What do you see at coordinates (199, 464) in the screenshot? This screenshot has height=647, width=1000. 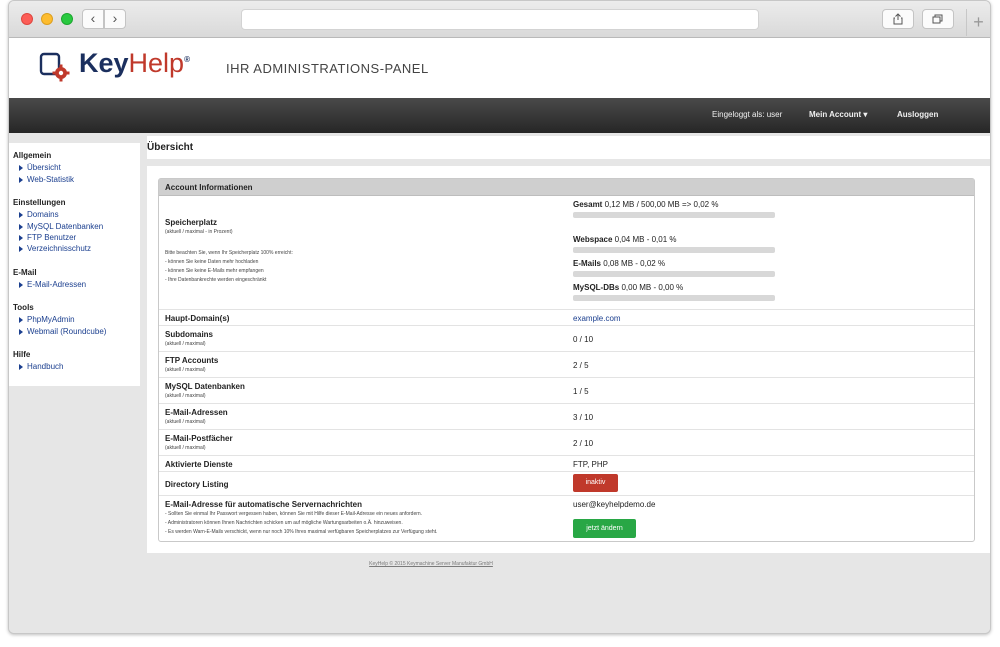 I see `services-label: Aktivierte Dienste` at bounding box center [199, 464].